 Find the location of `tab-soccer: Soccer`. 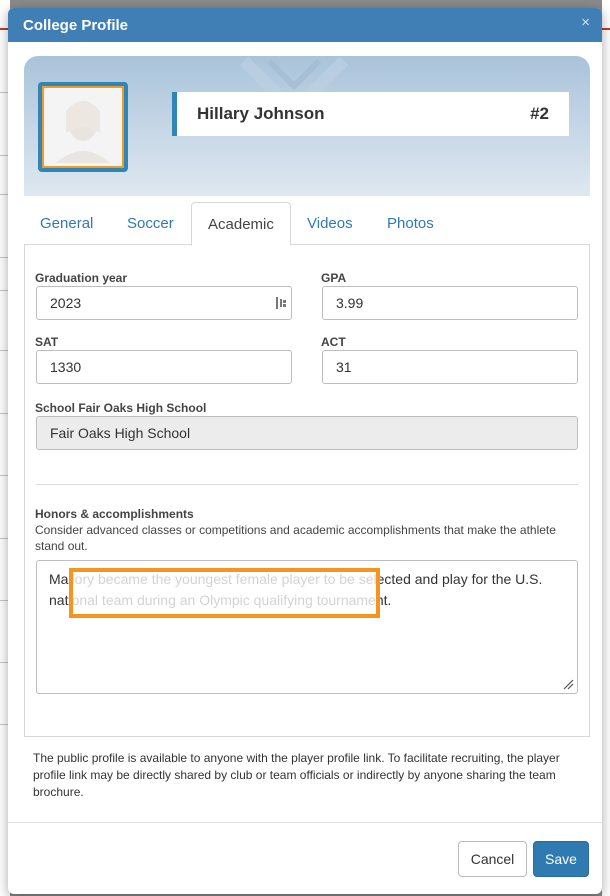

tab-soccer: Soccer is located at coordinates (150, 223).